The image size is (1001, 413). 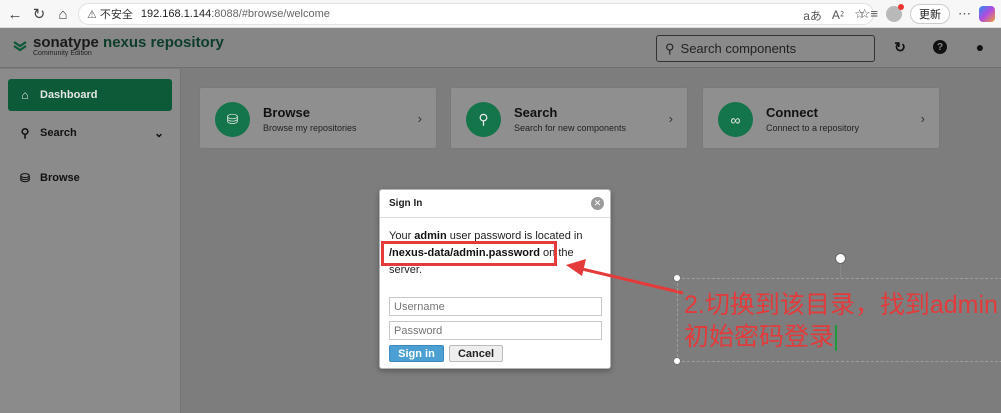 I want to click on text-cursor, so click(x=836, y=338).